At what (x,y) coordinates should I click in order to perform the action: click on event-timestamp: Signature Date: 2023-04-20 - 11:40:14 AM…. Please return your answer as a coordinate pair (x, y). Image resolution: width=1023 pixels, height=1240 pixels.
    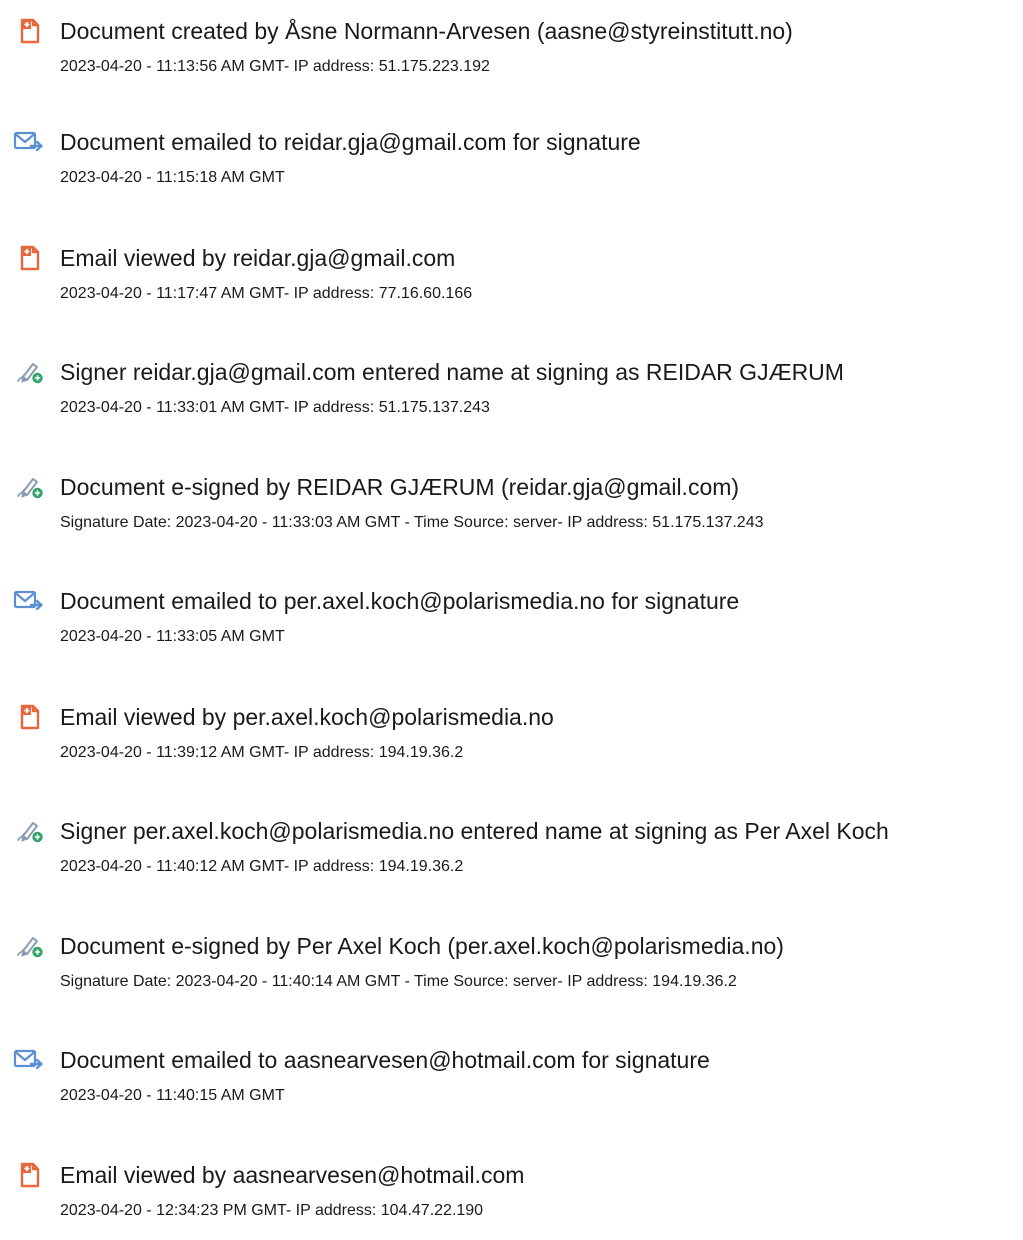
    Looking at the image, I should click on (398, 981).